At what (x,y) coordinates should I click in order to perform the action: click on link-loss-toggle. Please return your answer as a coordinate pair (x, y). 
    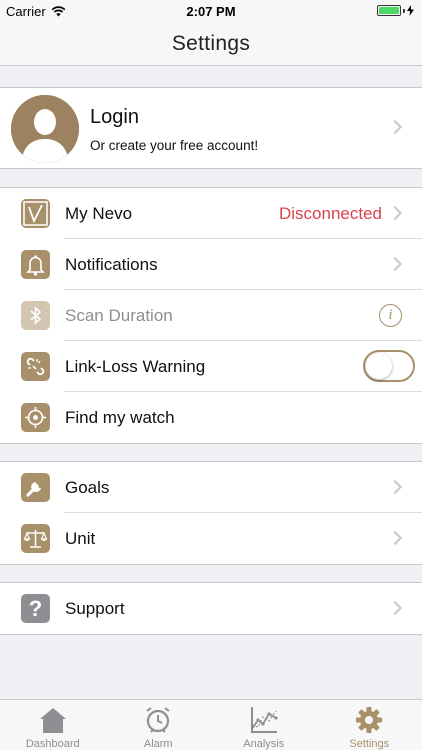
    Looking at the image, I should click on (389, 366).